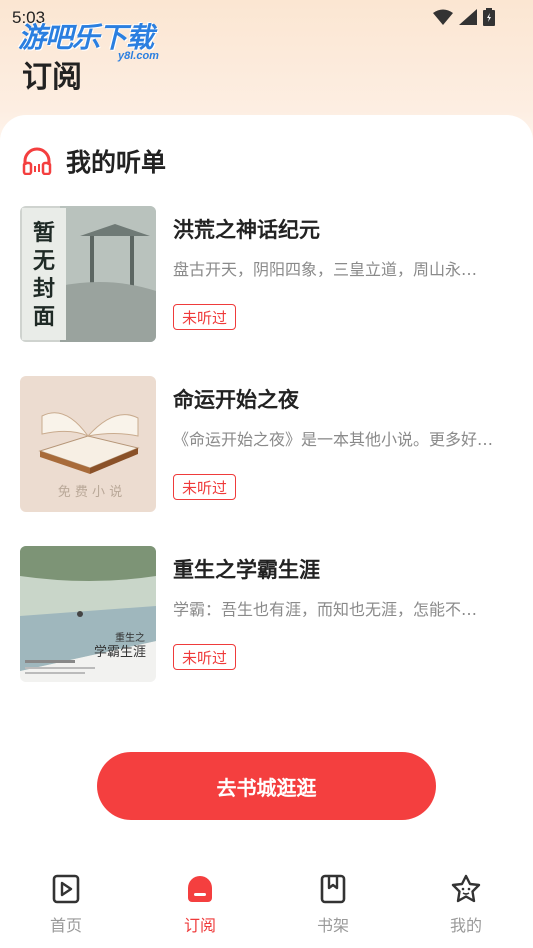 This screenshot has height=948, width=533. I want to click on tab-label: 书架, so click(332, 925).